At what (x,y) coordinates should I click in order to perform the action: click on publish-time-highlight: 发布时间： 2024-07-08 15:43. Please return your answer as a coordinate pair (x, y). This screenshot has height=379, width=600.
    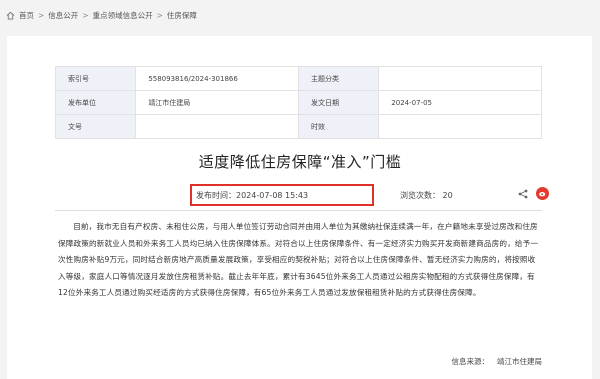
    Looking at the image, I should click on (282, 195).